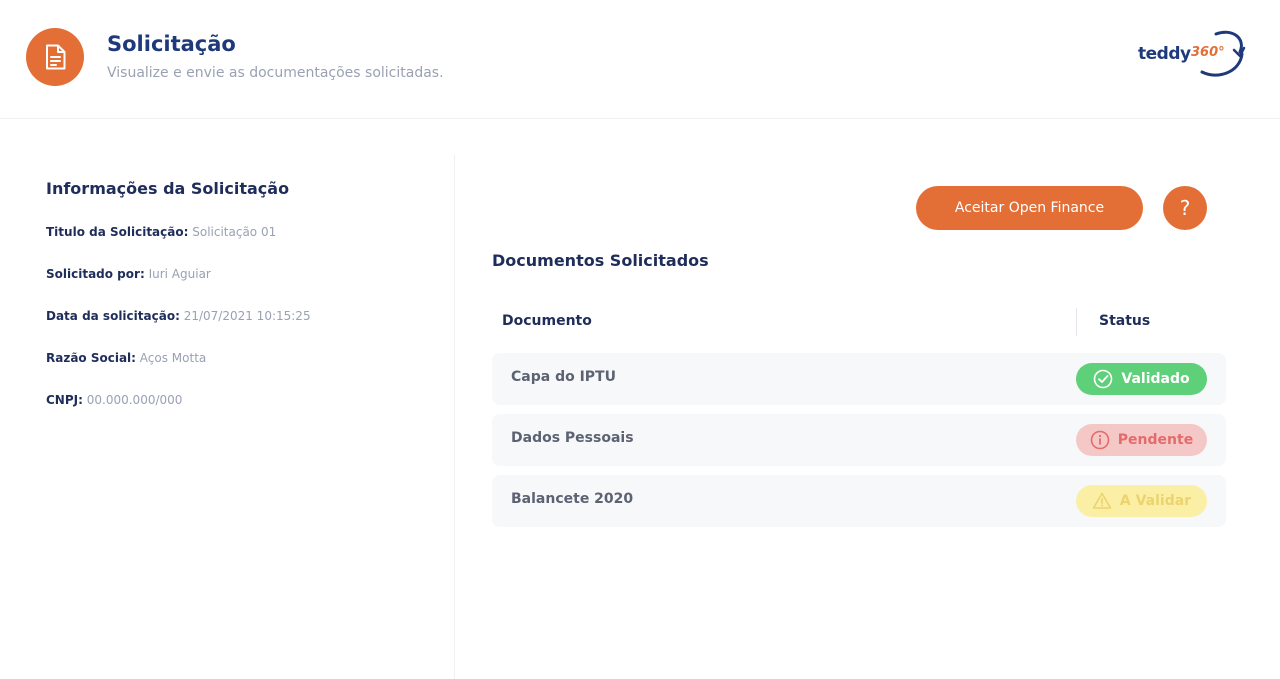  Describe the element at coordinates (1029, 208) in the screenshot. I see `accept-open-finance-button: Aceitar Open Finance` at that location.